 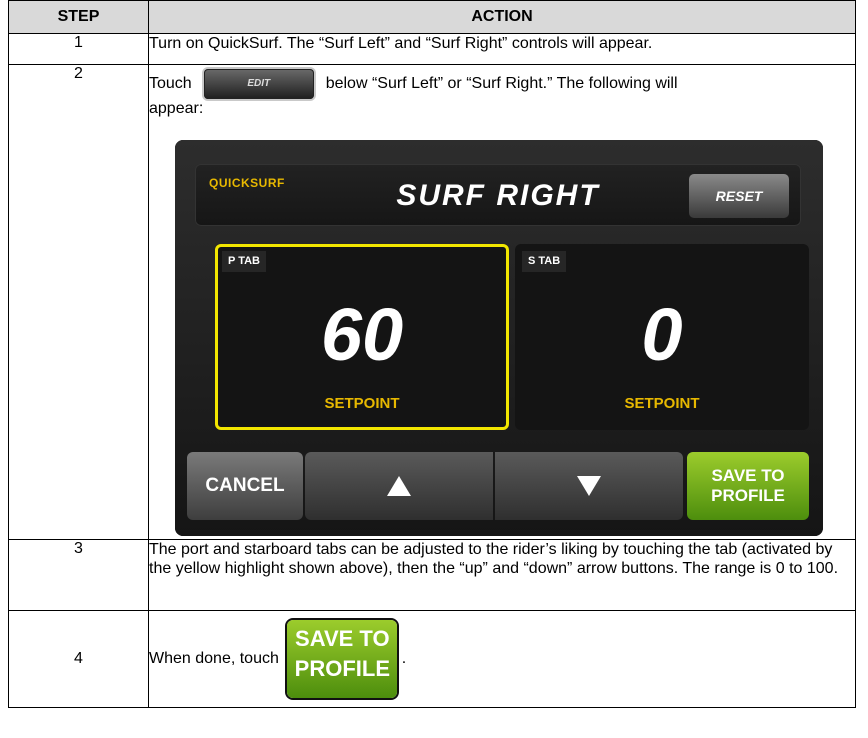 I want to click on header-bar: QUICKSURF SURF RIGHT RESET, so click(x=498, y=195).